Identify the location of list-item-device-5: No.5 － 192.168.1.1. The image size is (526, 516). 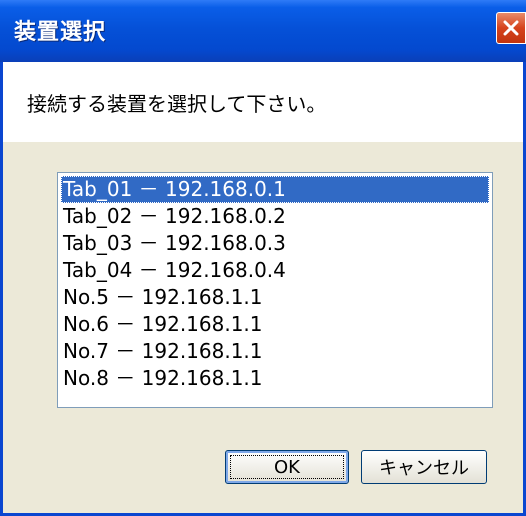
(275, 297).